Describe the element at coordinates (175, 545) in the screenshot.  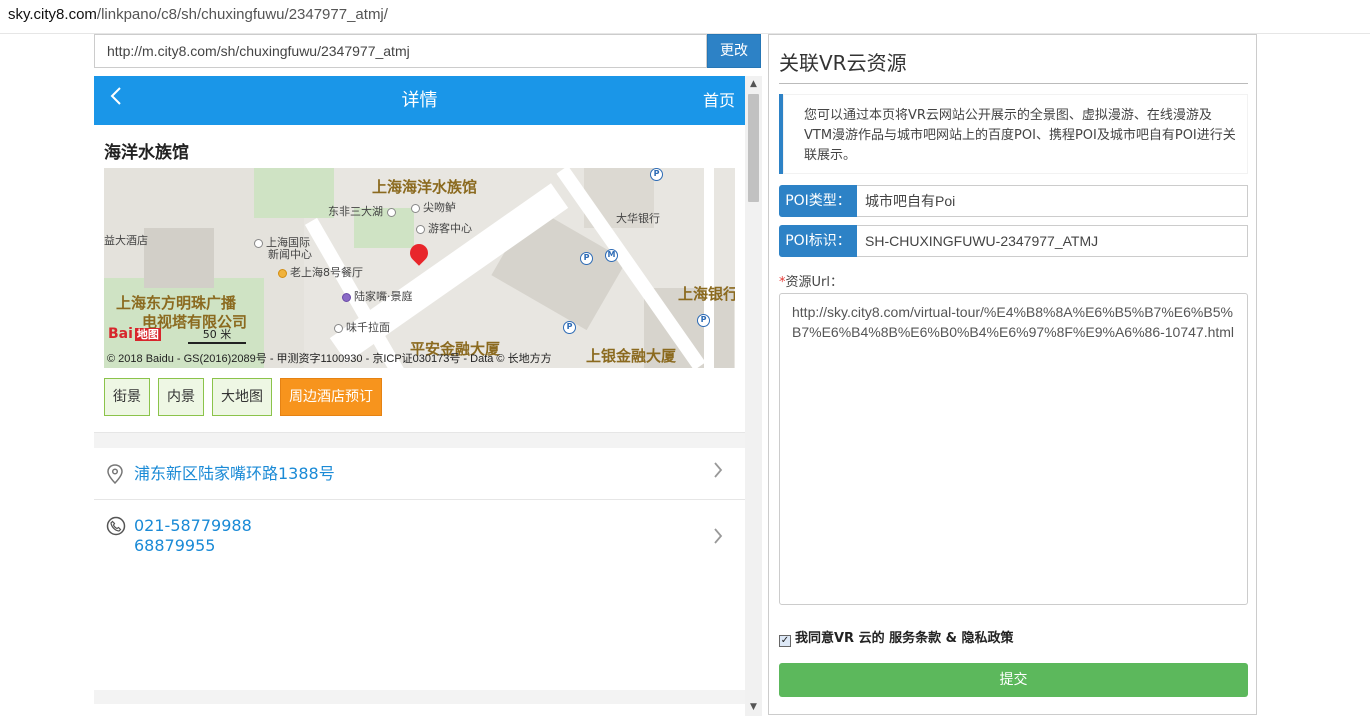
I see `phone-number-2: 68879955` at that location.